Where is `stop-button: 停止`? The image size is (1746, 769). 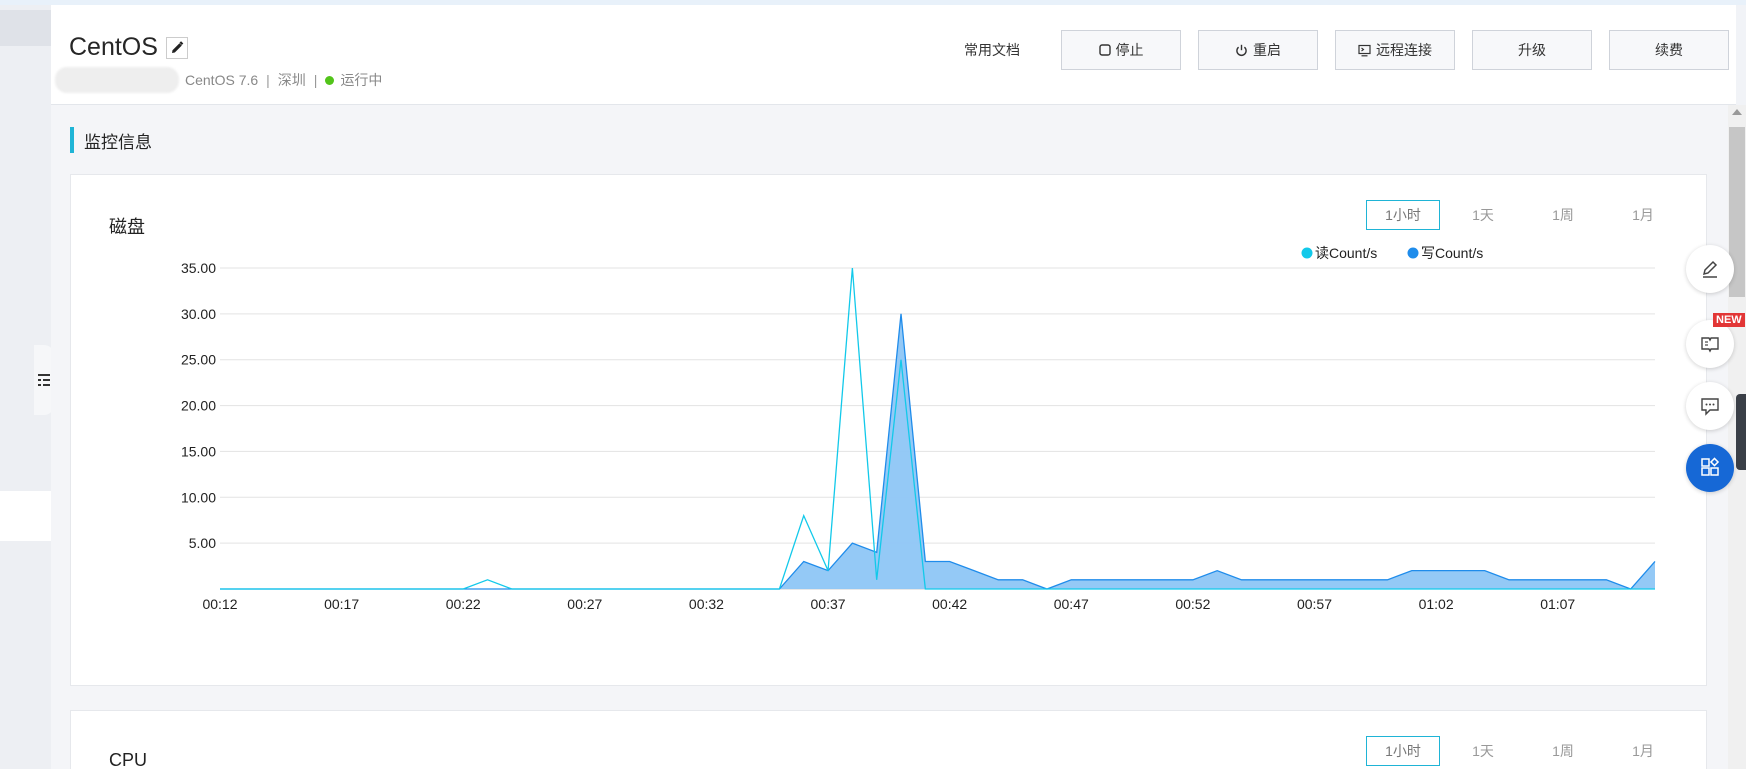 stop-button: 停止 is located at coordinates (1121, 50).